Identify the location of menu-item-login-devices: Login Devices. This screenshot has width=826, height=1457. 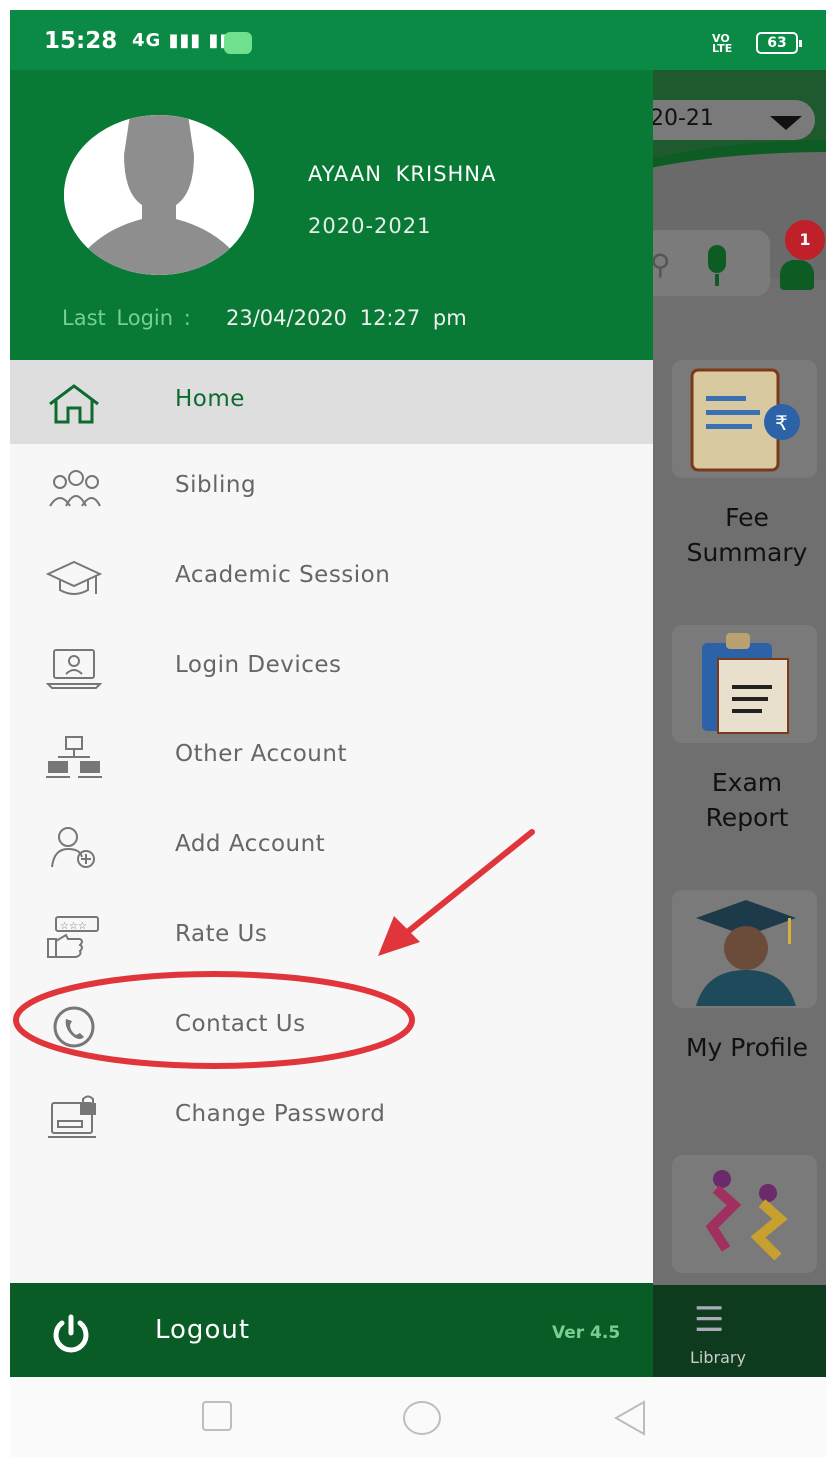
(331, 669).